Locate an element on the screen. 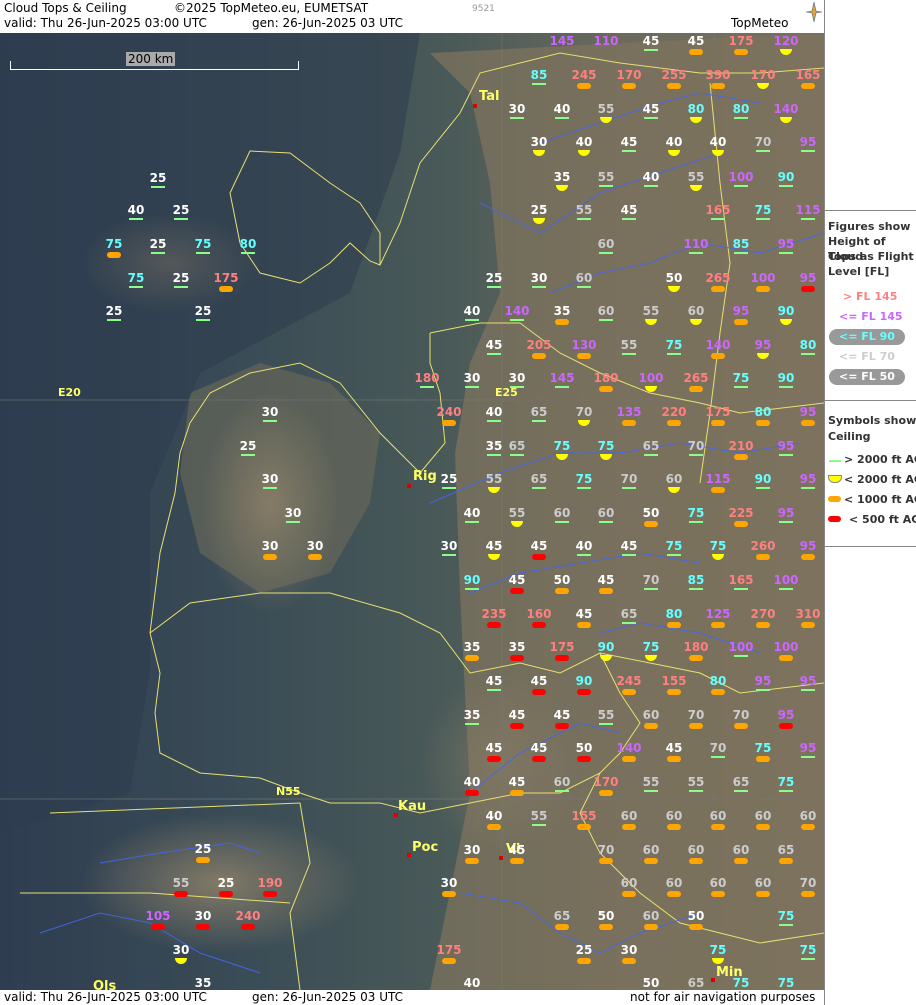 Image resolution: width=916 pixels, height=1005 pixels. cloud-top-label: 210 is located at coordinates (741, 446).